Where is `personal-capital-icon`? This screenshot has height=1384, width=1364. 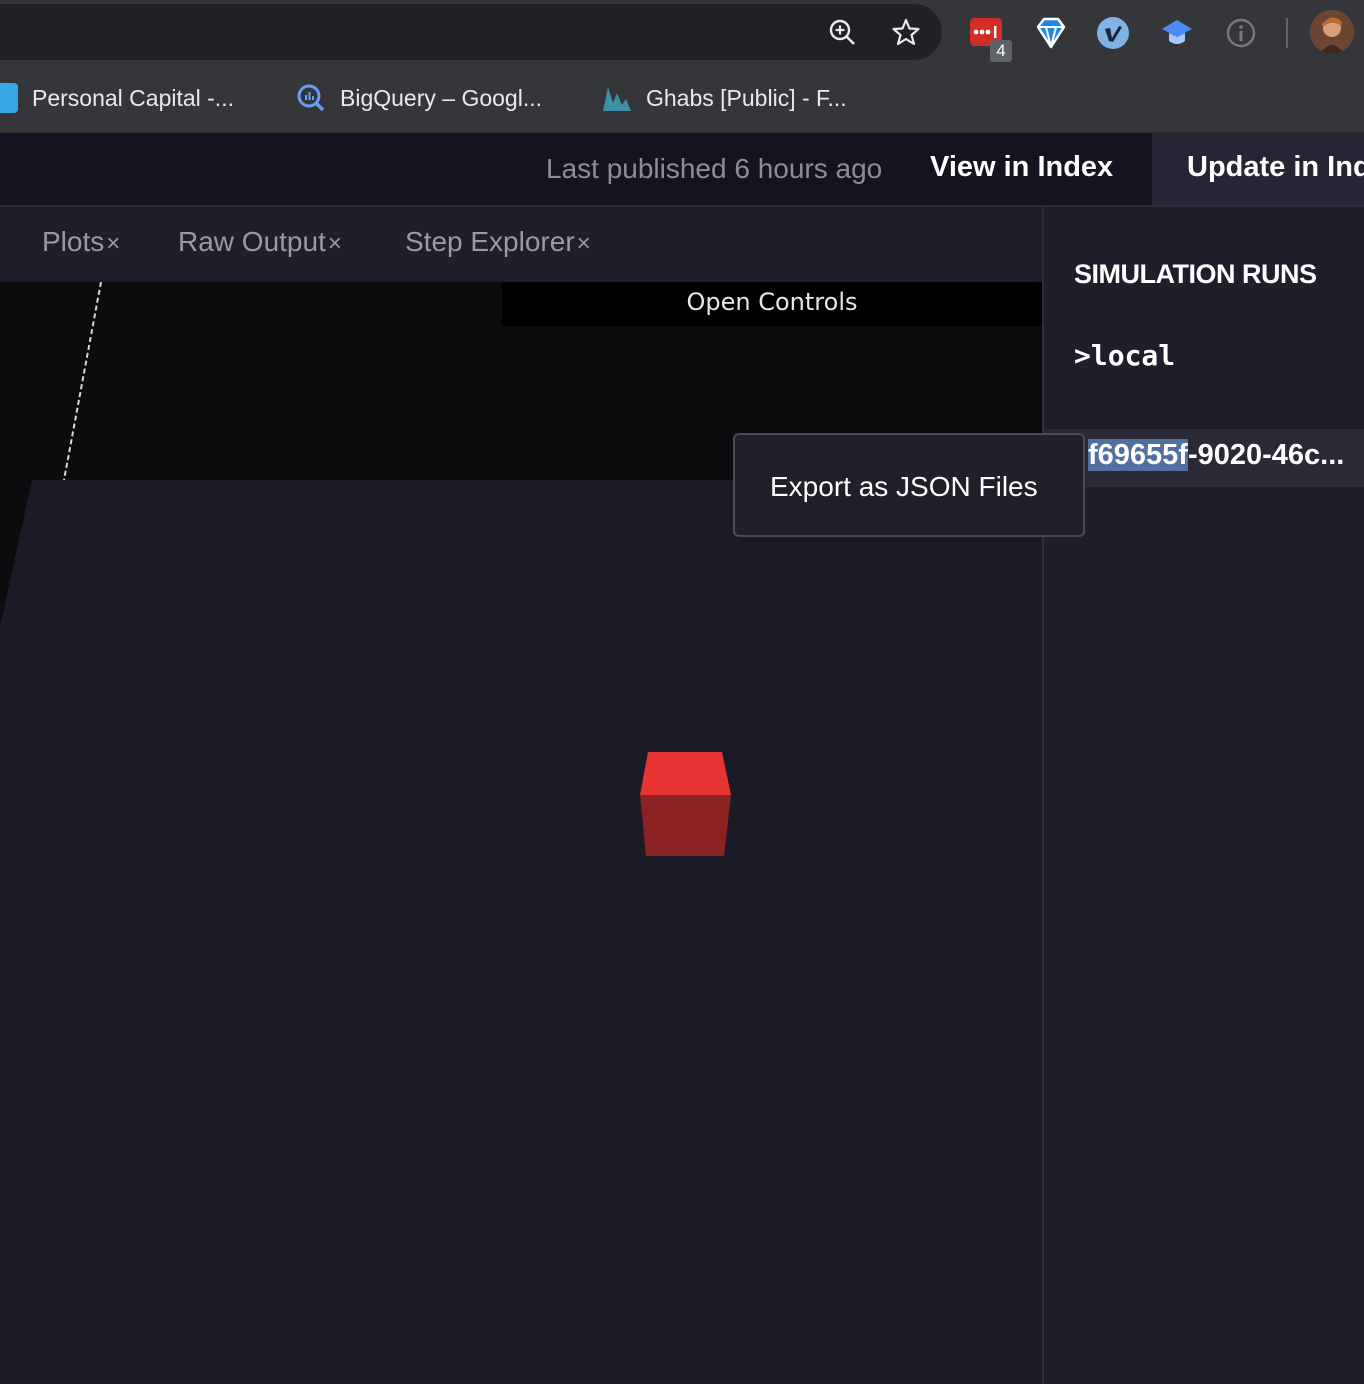
personal-capital-icon is located at coordinates (9, 98).